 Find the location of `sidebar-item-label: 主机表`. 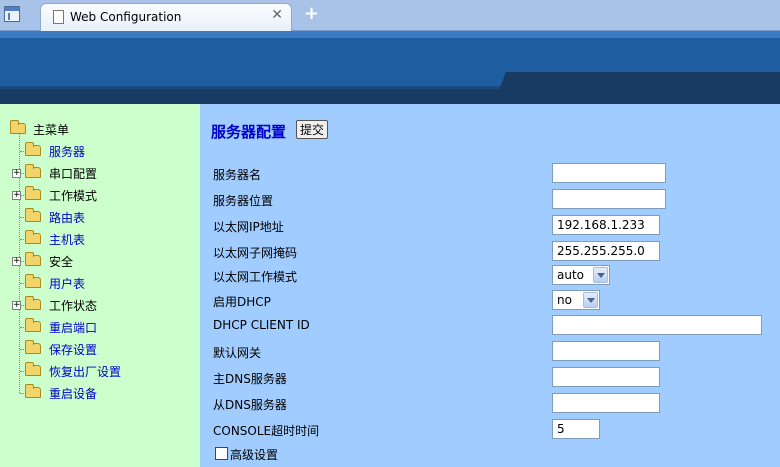

sidebar-item-label: 主机表 is located at coordinates (67, 240).